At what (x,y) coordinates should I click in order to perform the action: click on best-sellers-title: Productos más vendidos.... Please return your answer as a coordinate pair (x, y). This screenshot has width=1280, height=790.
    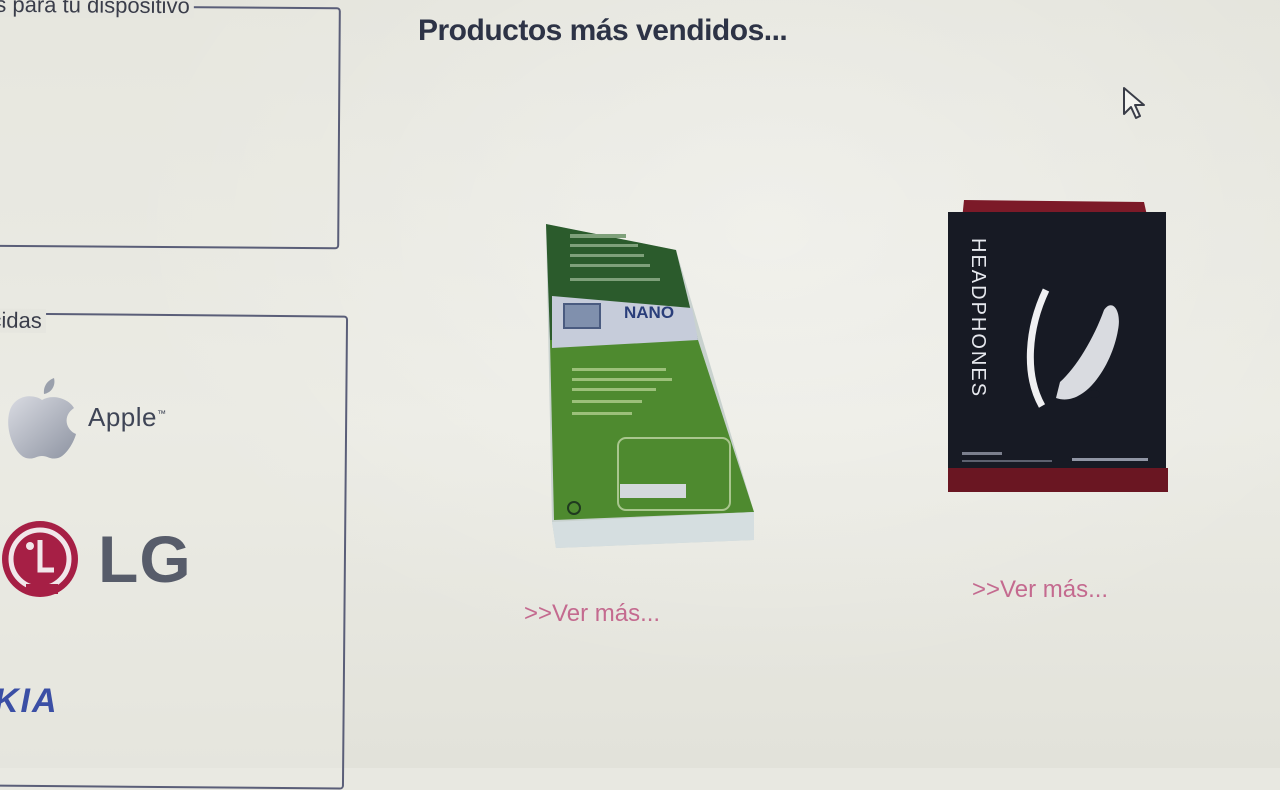
    Looking at the image, I should click on (603, 30).